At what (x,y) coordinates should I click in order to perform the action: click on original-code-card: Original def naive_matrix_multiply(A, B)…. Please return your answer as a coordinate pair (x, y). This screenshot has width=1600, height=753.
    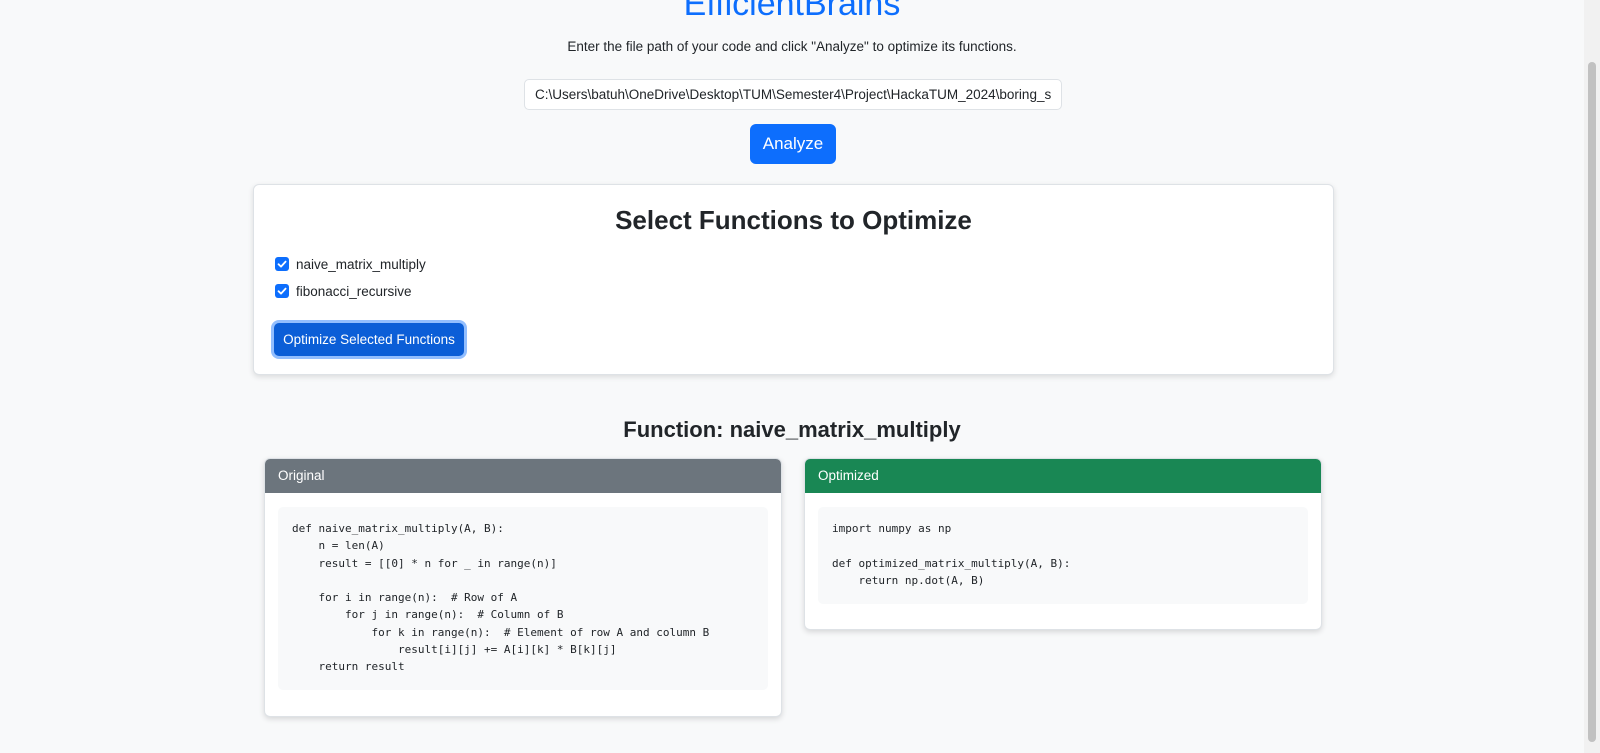
    Looking at the image, I should click on (523, 587).